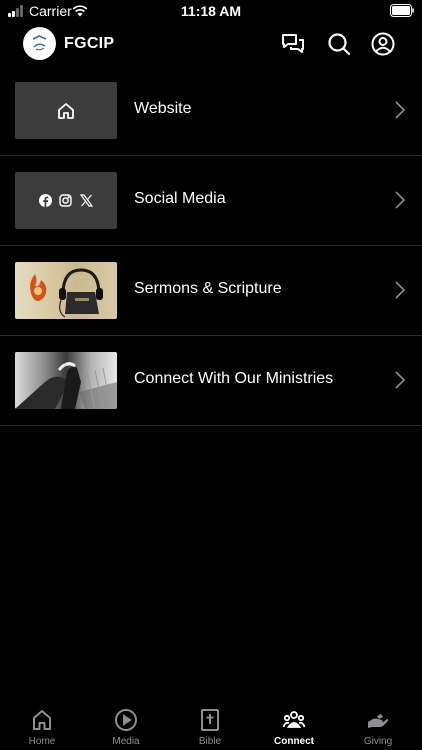  Describe the element at coordinates (294, 741) in the screenshot. I see `tab-label: Connect` at that location.